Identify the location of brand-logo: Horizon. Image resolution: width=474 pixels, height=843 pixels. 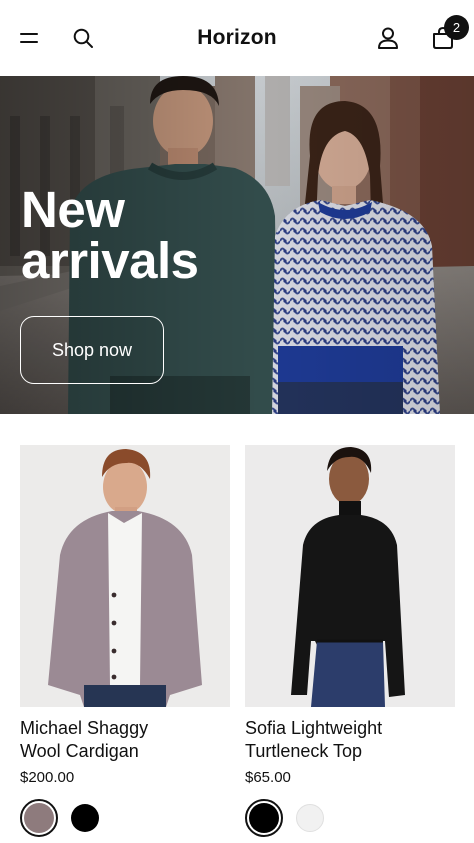
(237, 37).